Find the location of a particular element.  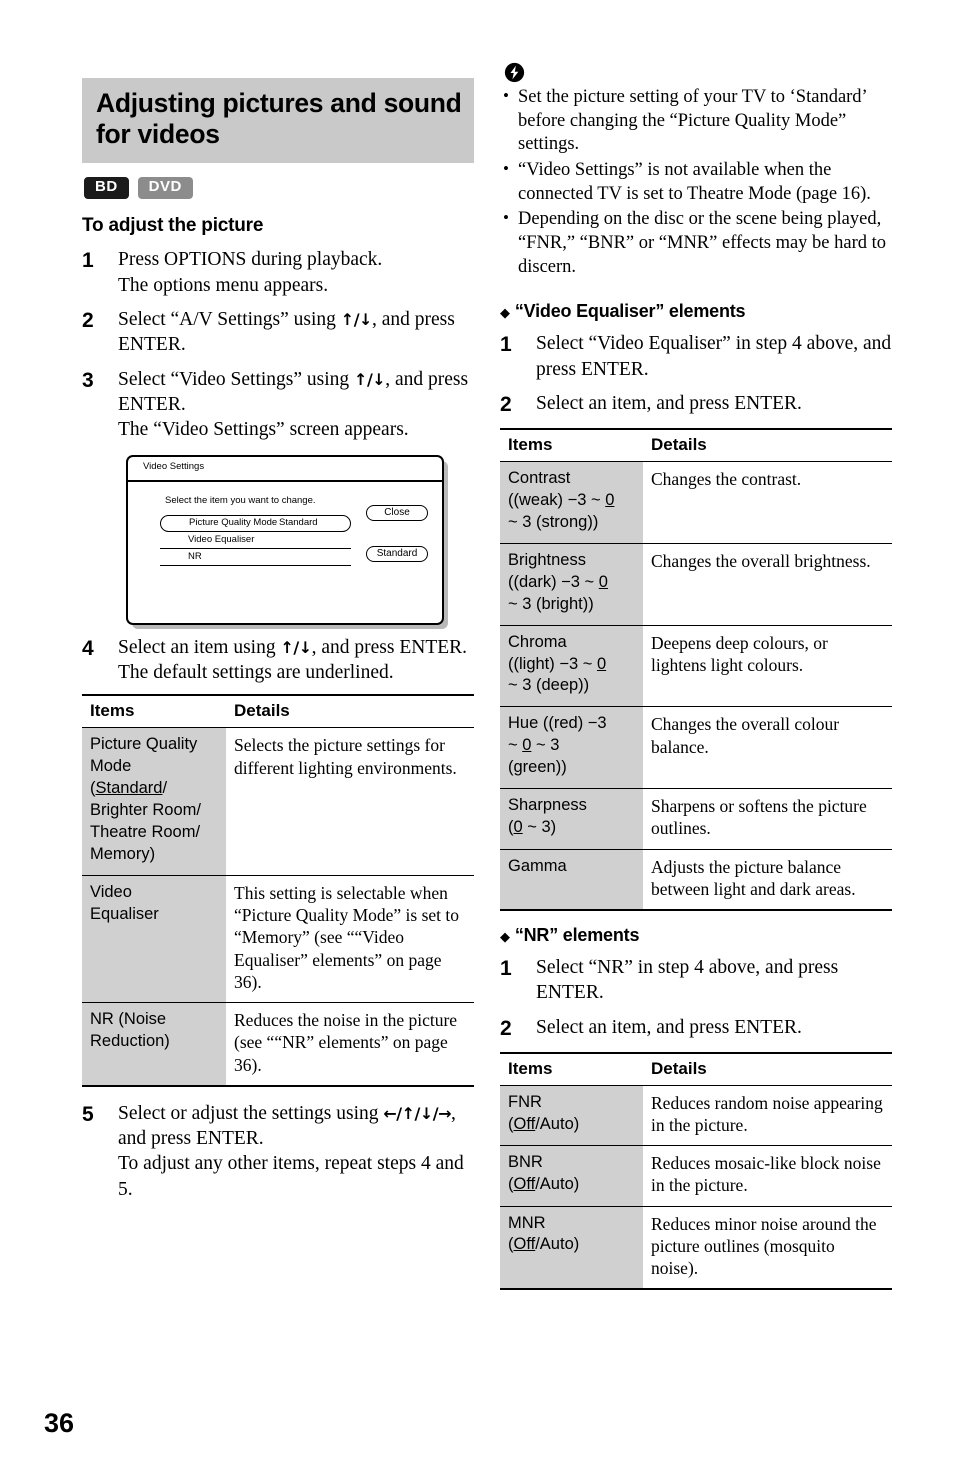

page-title: Adjusting pictures and sound for videos is located at coordinates (279, 118).